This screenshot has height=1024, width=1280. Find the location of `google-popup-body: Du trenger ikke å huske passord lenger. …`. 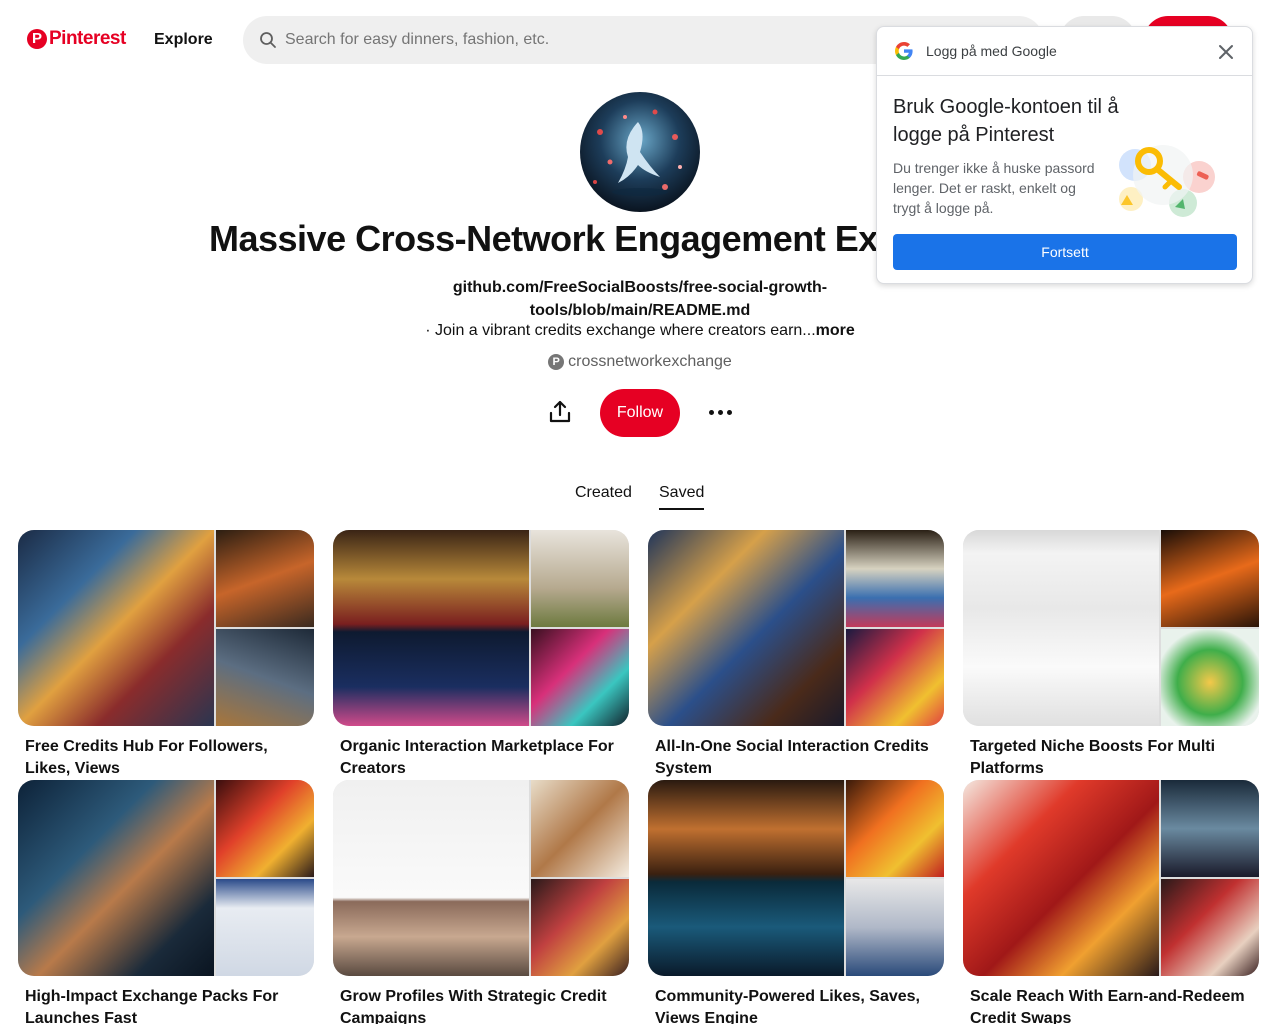

google-popup-body: Du trenger ikke å huske passord lenger. … is located at coordinates (994, 188).